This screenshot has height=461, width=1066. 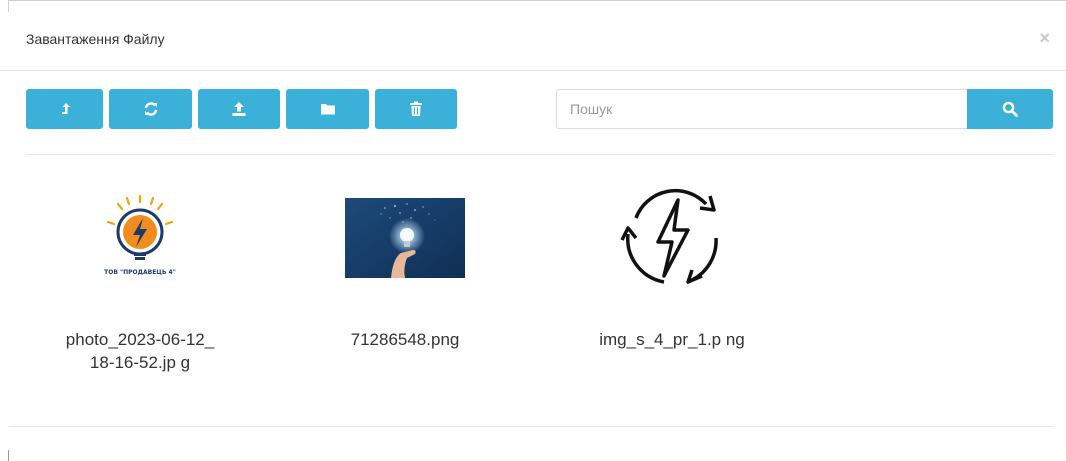 I want to click on trash-icon, so click(x=416, y=108).